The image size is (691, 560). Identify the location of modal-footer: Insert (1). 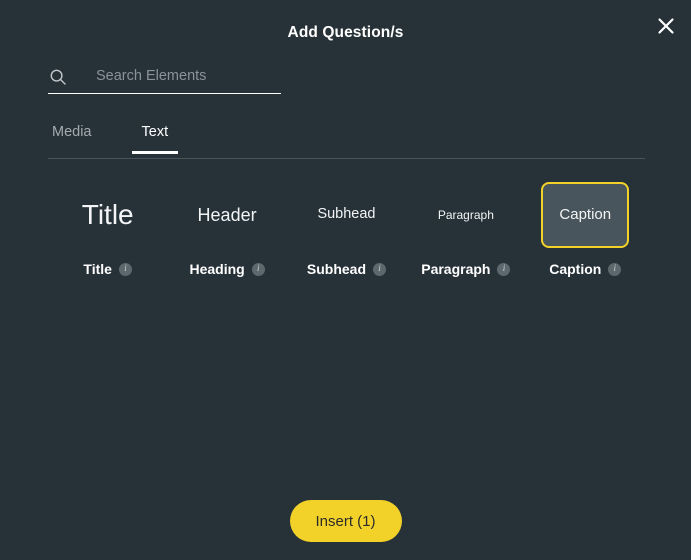
(345, 521).